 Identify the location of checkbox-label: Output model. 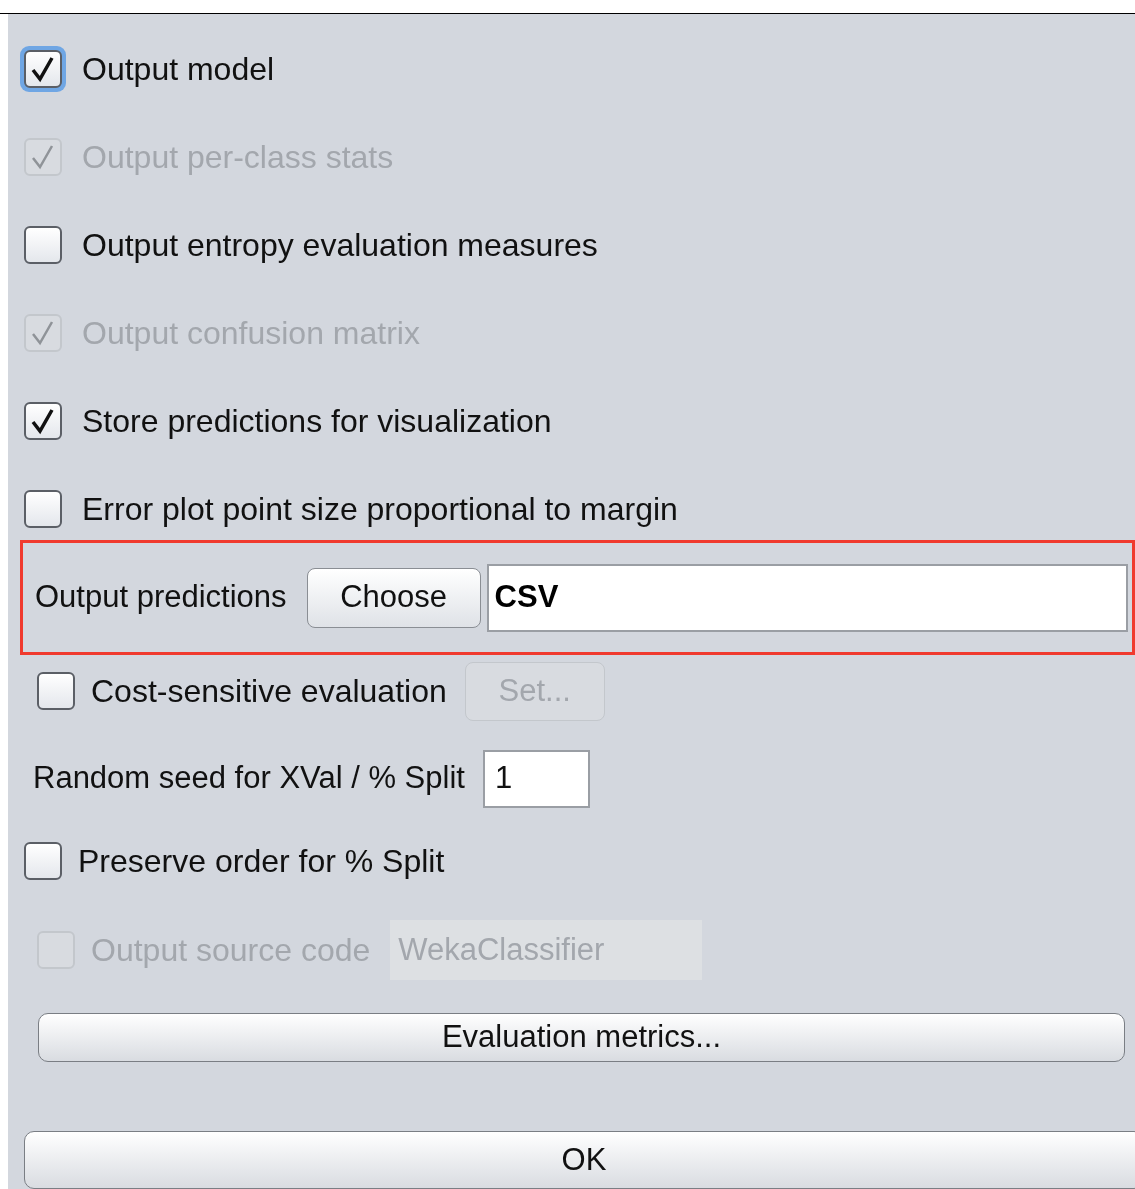
(178, 69).